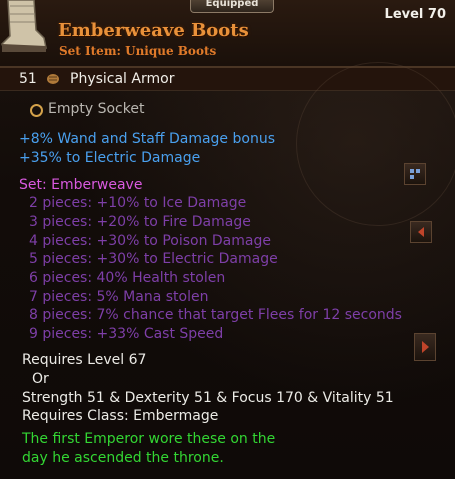  I want to click on item-type: Set Item: Unique Boots, so click(138, 51).